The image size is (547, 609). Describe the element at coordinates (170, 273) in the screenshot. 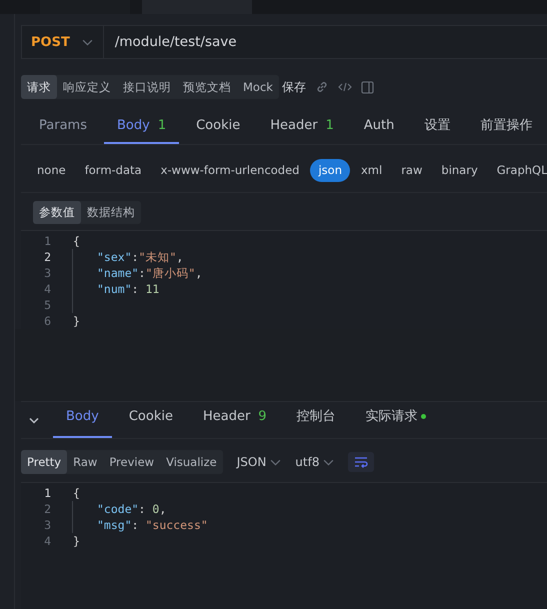

I see `code-token: "唐小码"` at that location.